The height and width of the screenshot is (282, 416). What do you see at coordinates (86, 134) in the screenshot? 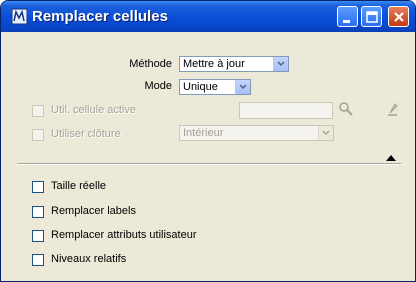
I see `fence-label: Utiliser clôture` at bounding box center [86, 134].